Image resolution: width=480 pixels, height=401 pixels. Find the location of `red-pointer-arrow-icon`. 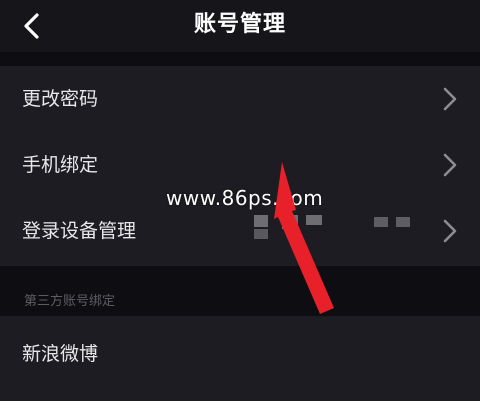

red-pointer-arrow-icon is located at coordinates (304, 238).